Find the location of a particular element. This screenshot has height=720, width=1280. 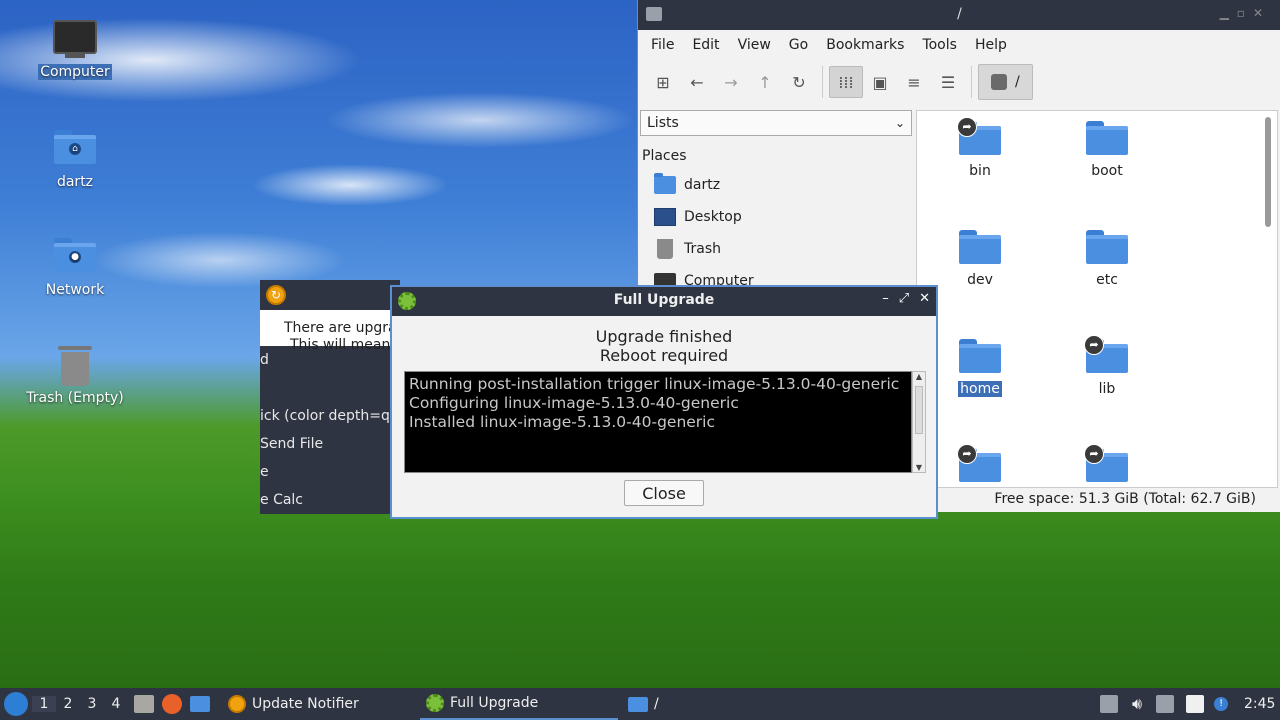

up-arrow-icon: ↑ is located at coordinates (765, 82).